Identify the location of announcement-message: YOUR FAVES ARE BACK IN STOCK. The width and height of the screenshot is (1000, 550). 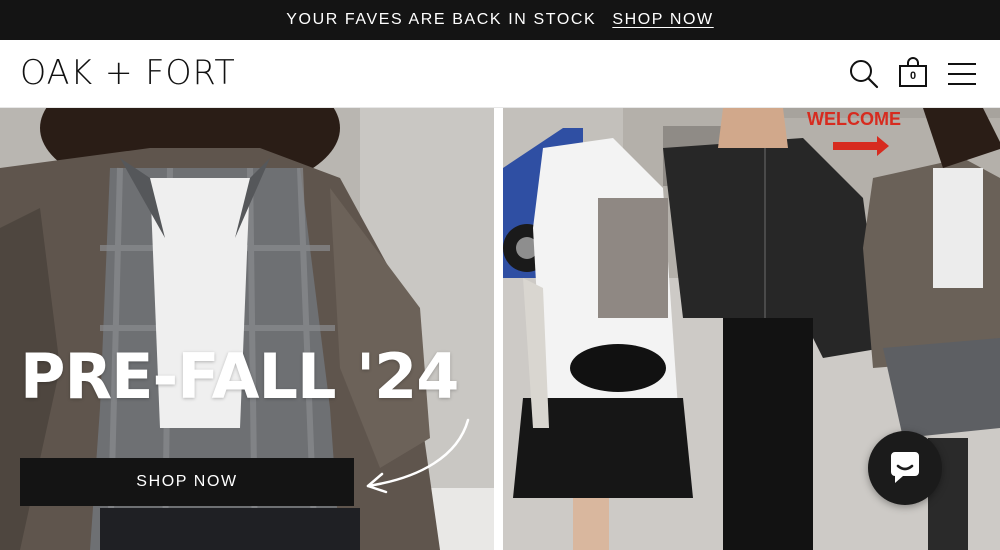
(441, 19).